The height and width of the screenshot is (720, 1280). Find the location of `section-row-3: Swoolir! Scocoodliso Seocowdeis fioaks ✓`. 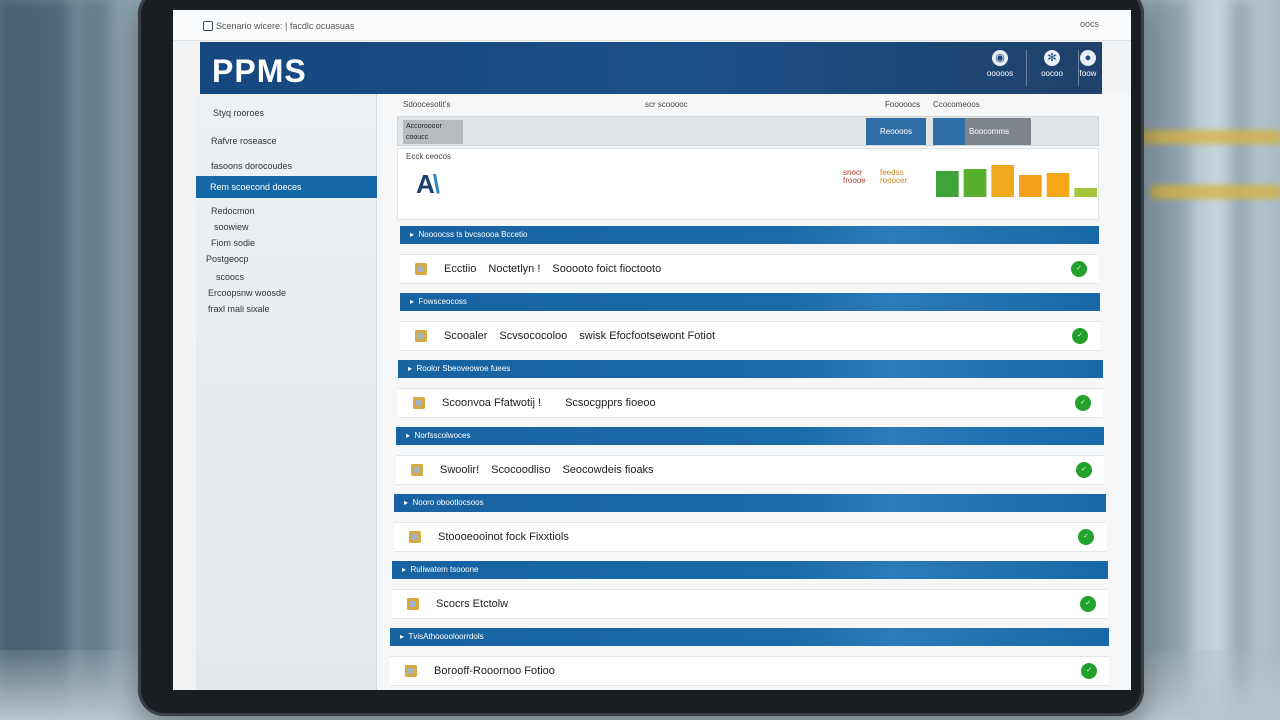

section-row-3: Swoolir! Scocoodliso Seocowdeis fioaks ✓ is located at coordinates (750, 470).